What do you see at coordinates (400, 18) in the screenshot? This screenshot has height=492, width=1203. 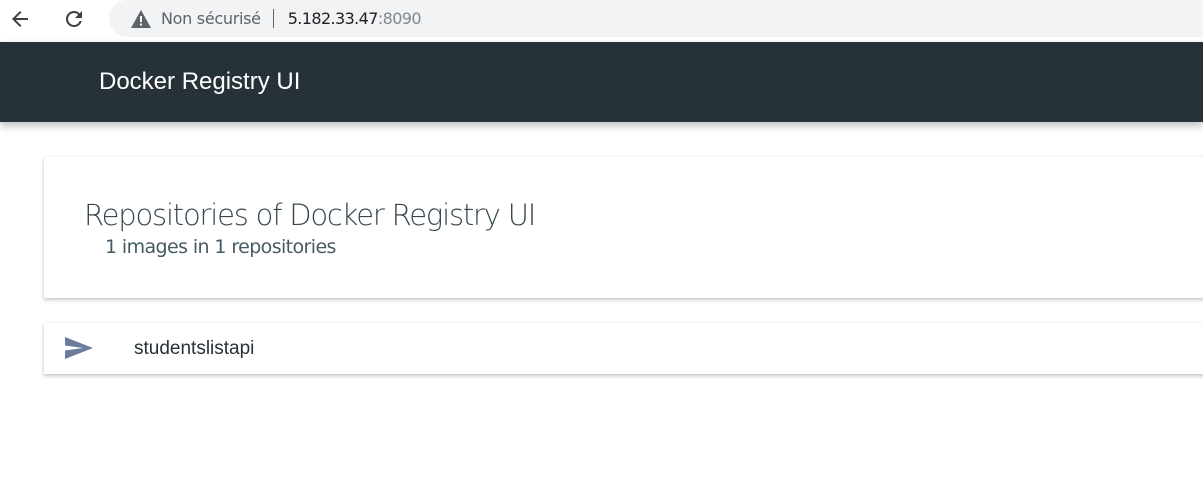 I see `url-port: :8090` at bounding box center [400, 18].